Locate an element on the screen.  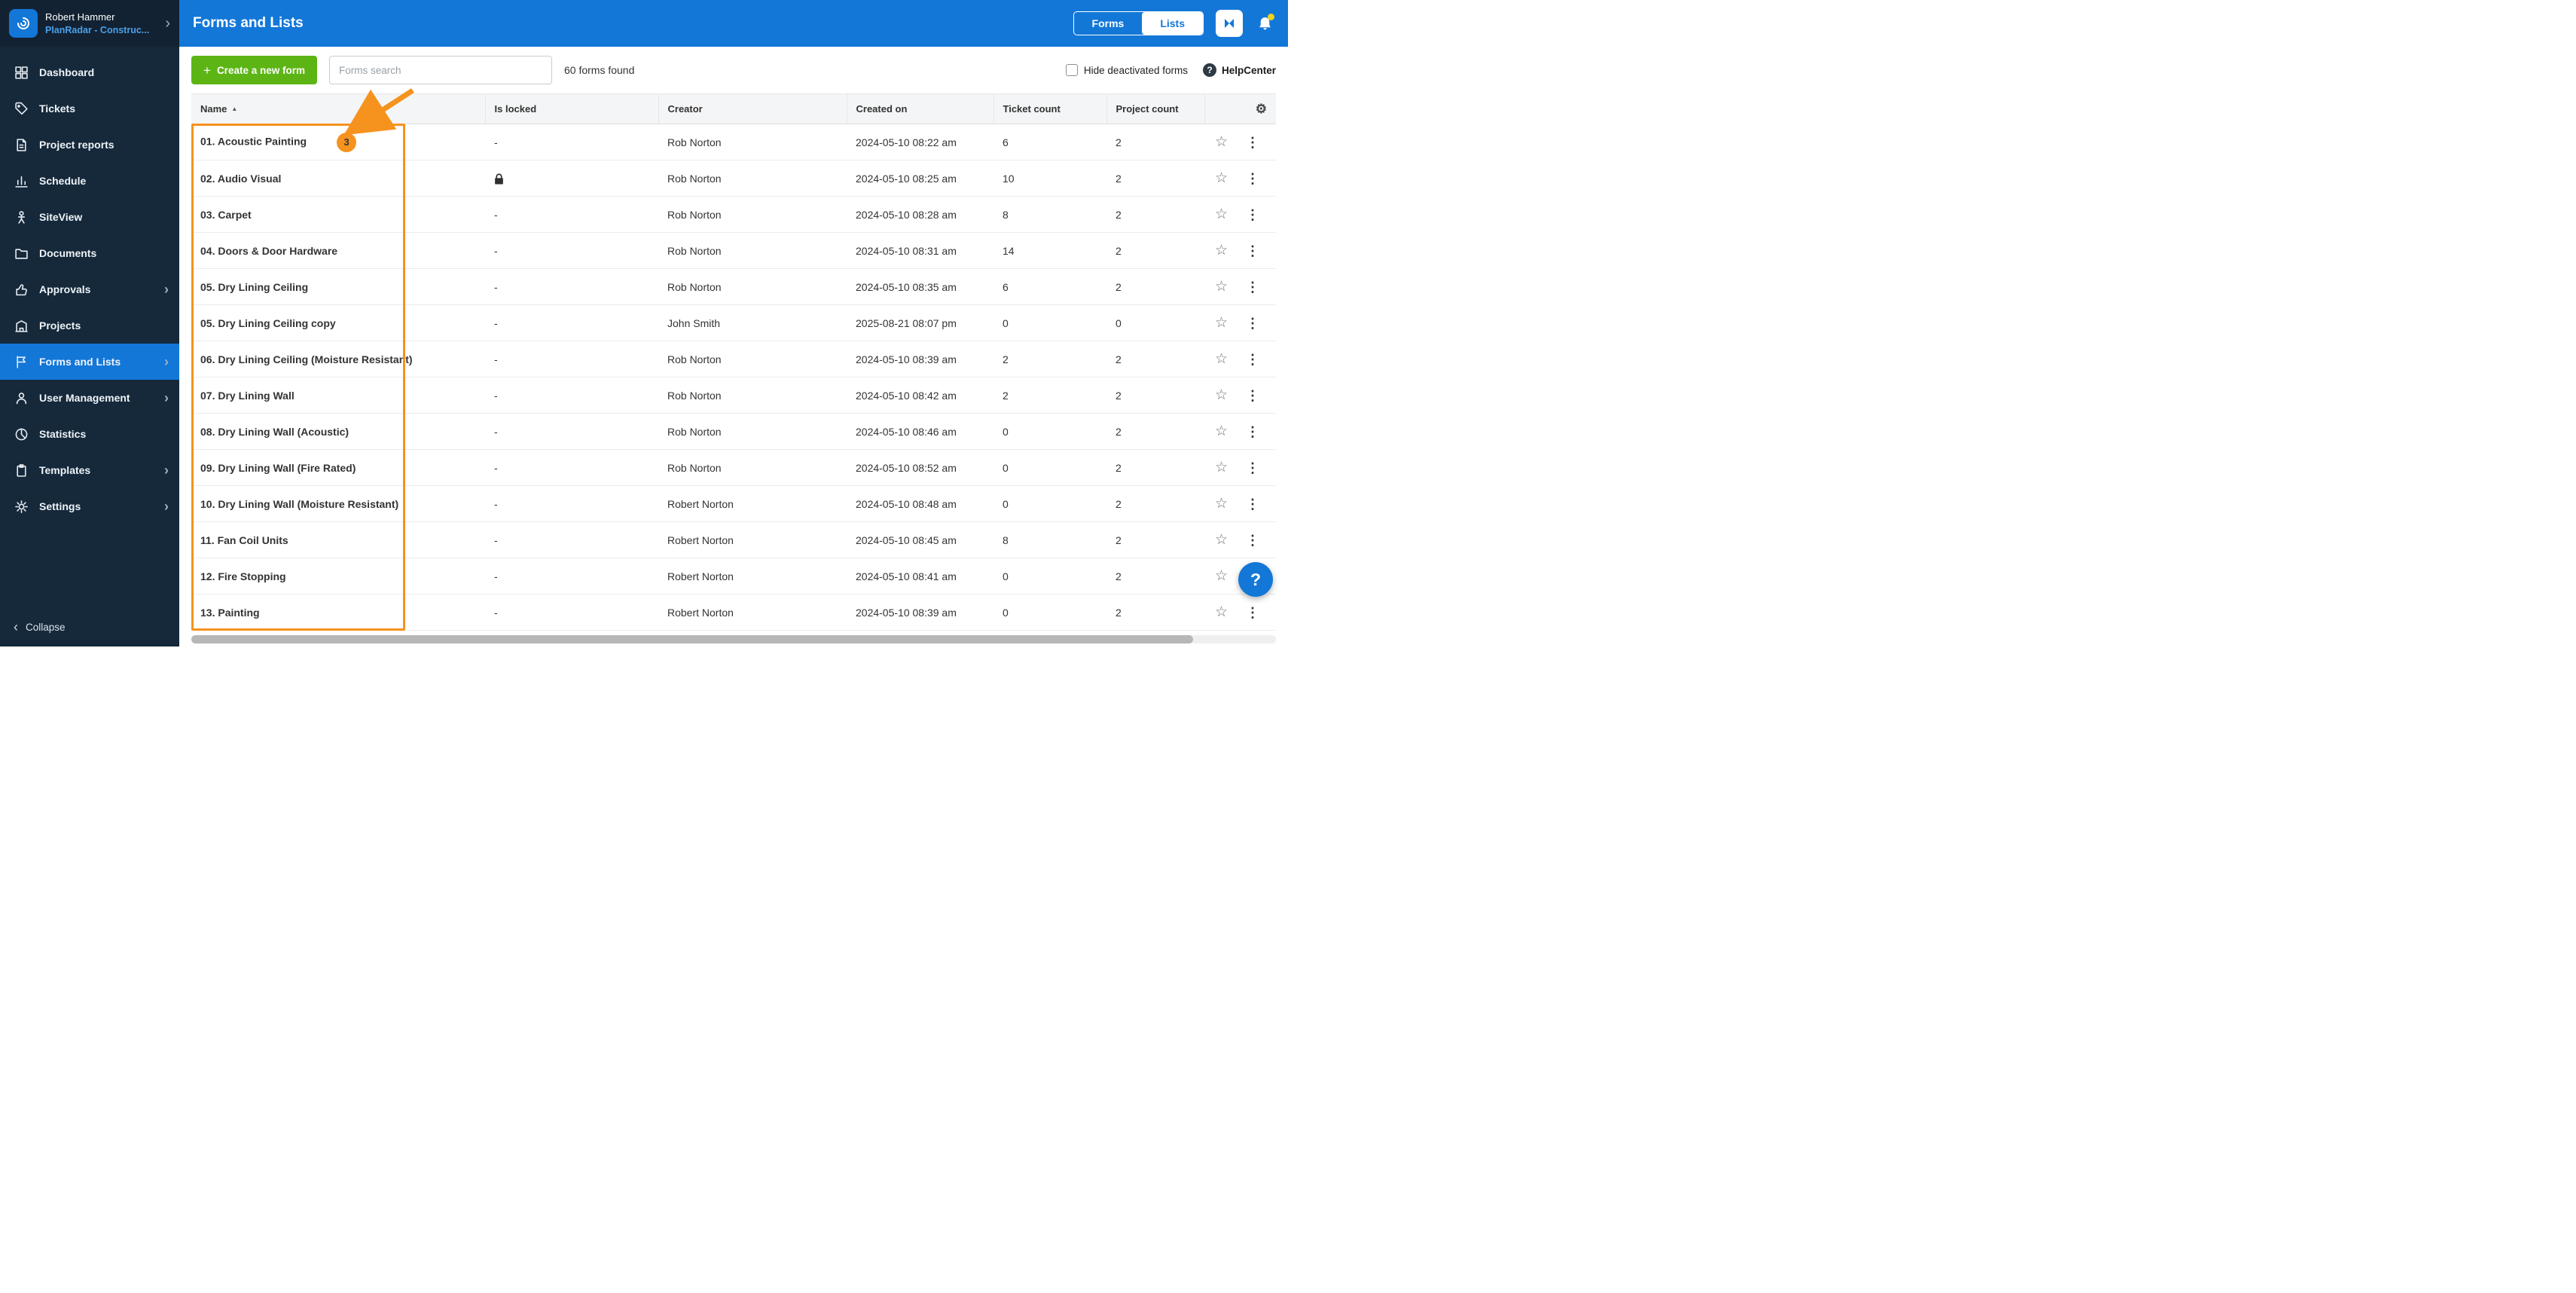
column-header-project-count: Project count is located at coordinates (1155, 109).